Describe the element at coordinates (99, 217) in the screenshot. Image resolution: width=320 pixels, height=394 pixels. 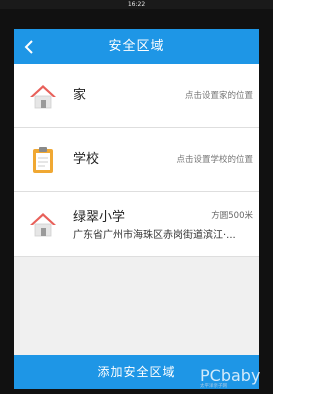
I see `zone-title: 绿翠小学` at that location.